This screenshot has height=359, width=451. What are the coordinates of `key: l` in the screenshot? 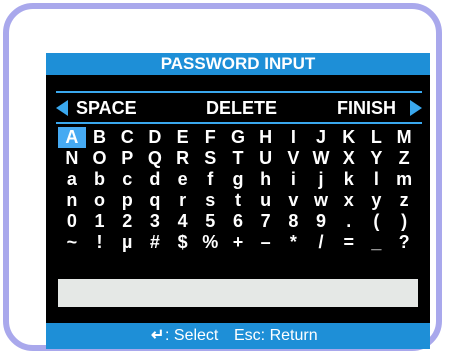 It's located at (377, 179).